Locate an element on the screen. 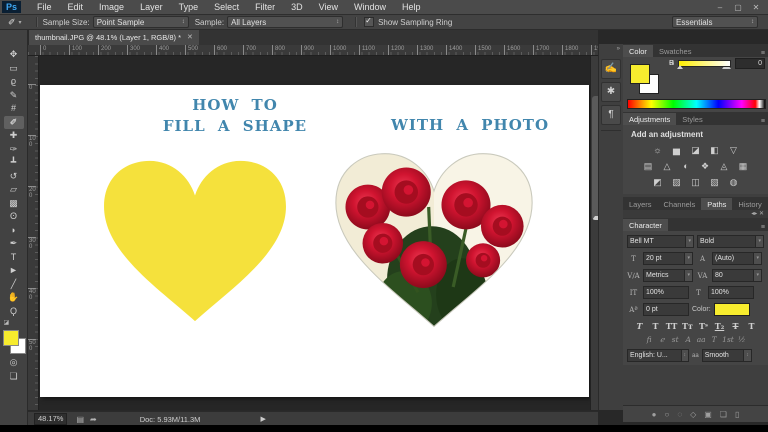  threshold-icon: ◫ is located at coordinates (695, 182).